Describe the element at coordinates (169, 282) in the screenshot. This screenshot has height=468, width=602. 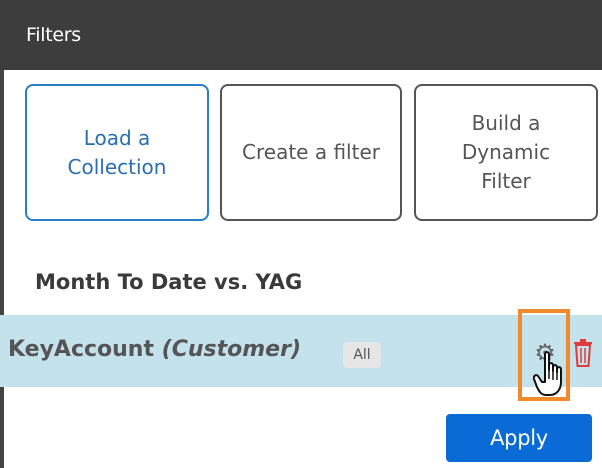
I see `section-title: Month To Date vs. YAG` at that location.